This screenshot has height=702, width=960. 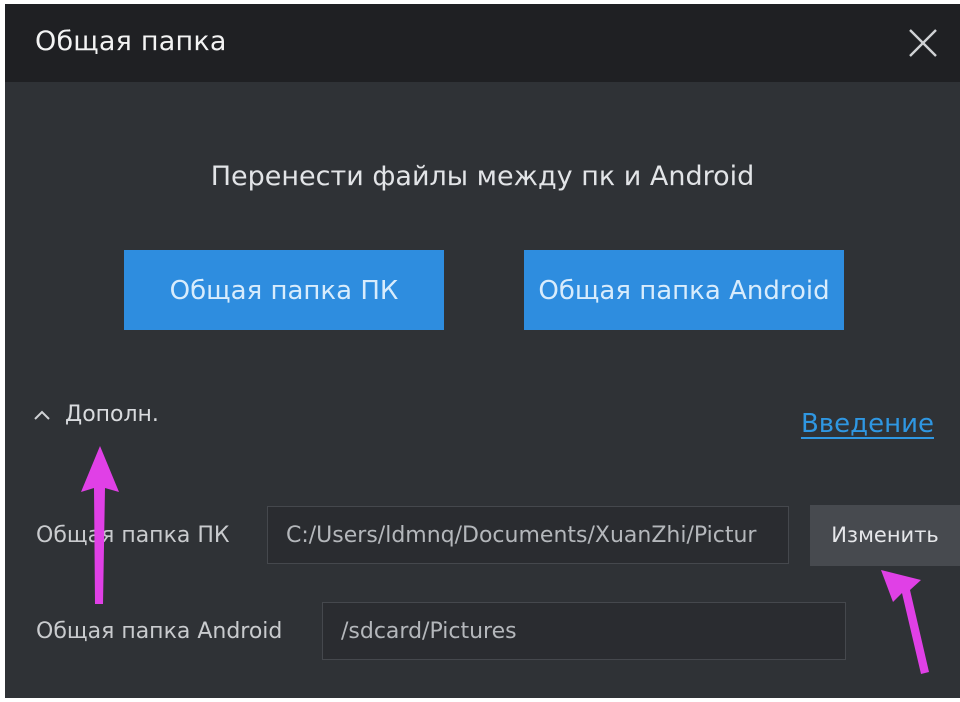 I want to click on window-title: Общая папка, so click(x=131, y=41).